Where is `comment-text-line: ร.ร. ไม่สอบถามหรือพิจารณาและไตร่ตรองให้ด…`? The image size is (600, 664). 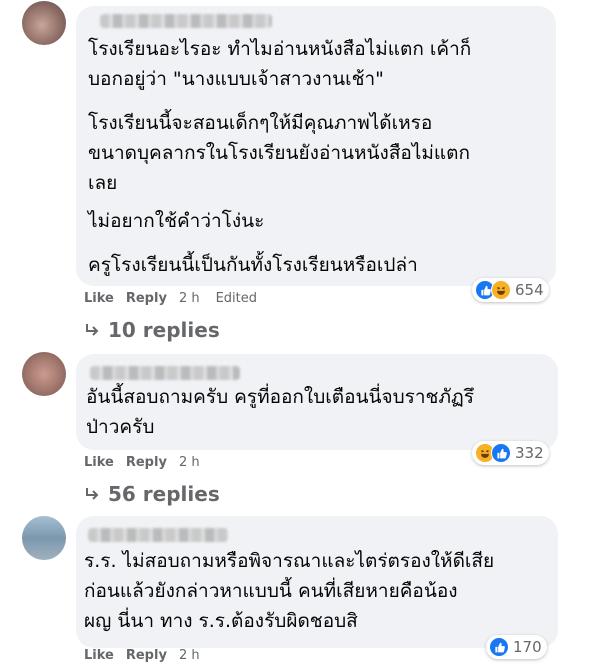 comment-text-line: ร.ร. ไม่สอบถามหรือพิจารณาและไตร่ตรองให้ด… is located at coordinates (289, 561).